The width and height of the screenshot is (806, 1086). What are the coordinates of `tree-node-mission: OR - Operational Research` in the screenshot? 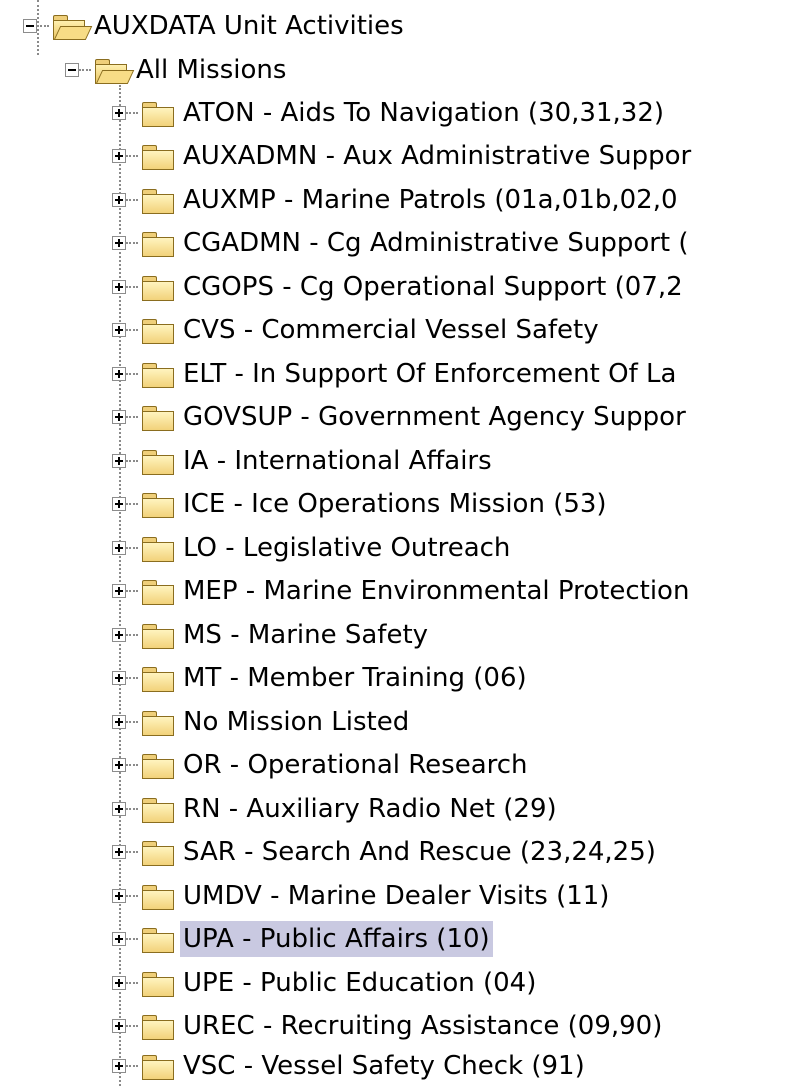 It's located at (321, 765).